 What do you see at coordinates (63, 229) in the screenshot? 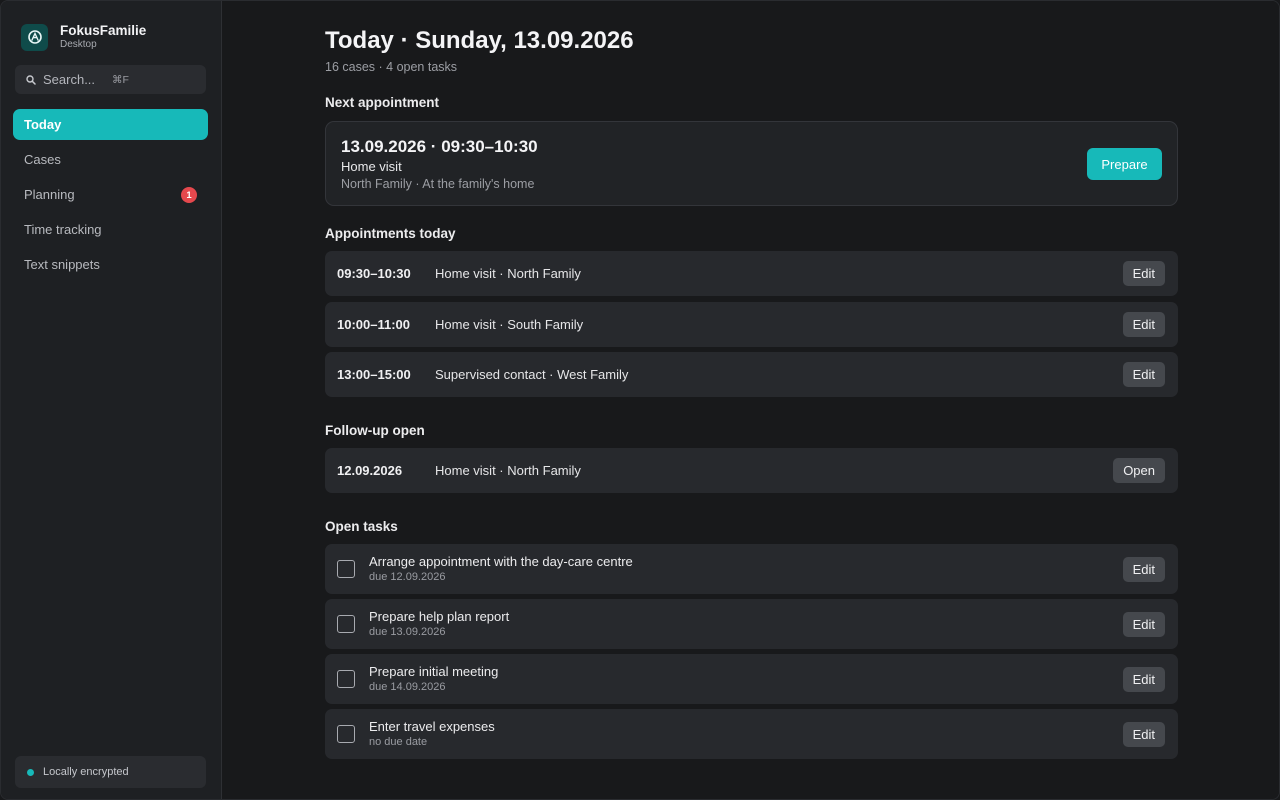
I see `sidebar-item-label: Time tracking` at bounding box center [63, 229].